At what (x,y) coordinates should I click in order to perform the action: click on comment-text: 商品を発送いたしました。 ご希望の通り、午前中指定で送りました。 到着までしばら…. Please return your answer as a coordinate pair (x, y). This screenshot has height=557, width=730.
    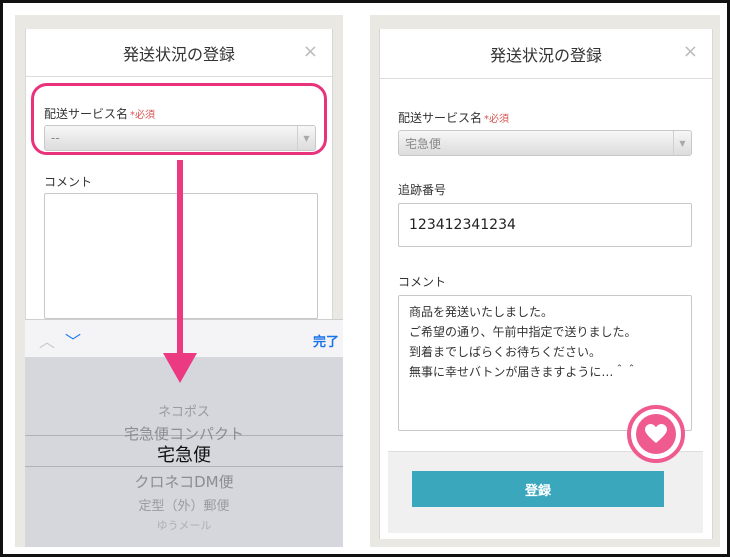
    Looking at the image, I should click on (523, 342).